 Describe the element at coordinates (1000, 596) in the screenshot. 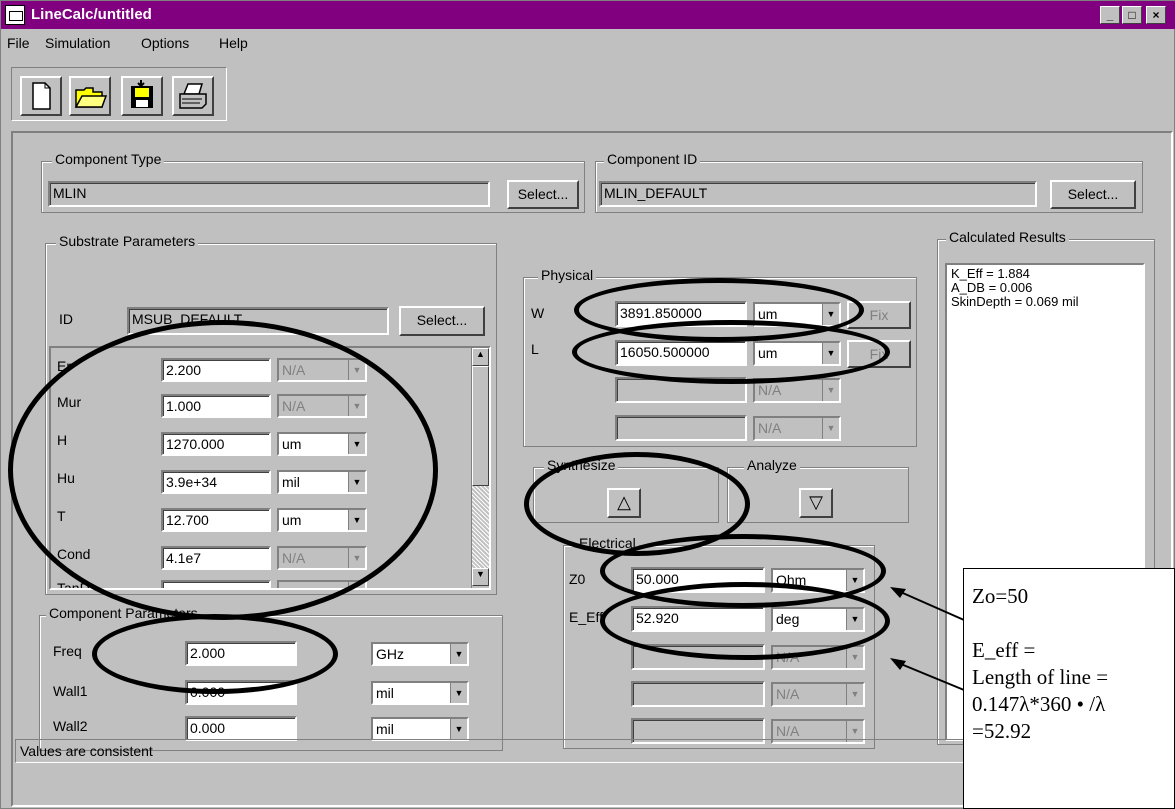

I see `annotation-line: Zo=50` at that location.